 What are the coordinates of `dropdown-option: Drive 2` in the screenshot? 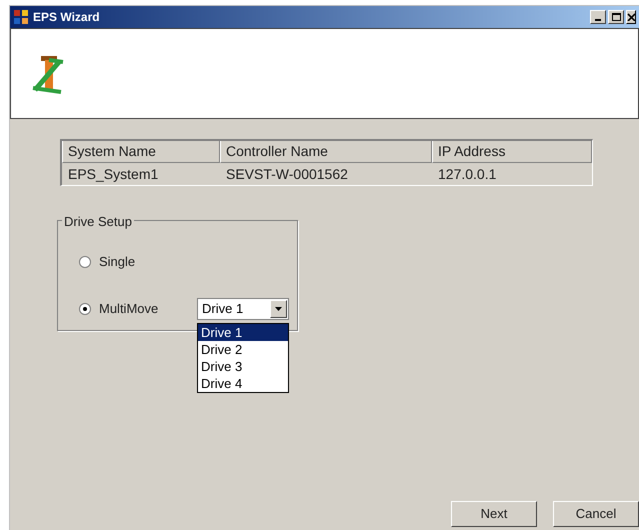 It's located at (243, 349).